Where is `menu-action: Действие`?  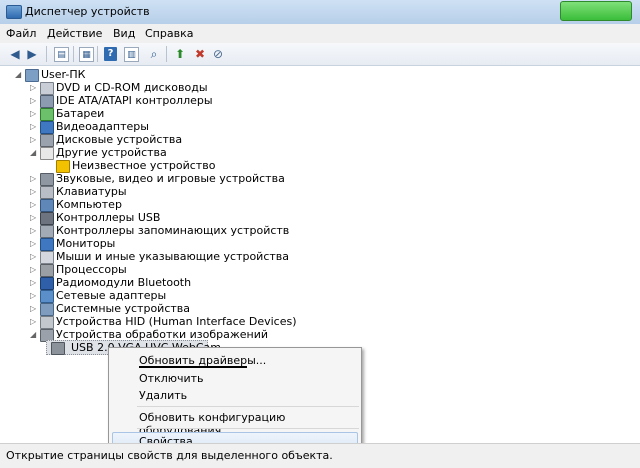 menu-action: Действие is located at coordinates (74, 33).